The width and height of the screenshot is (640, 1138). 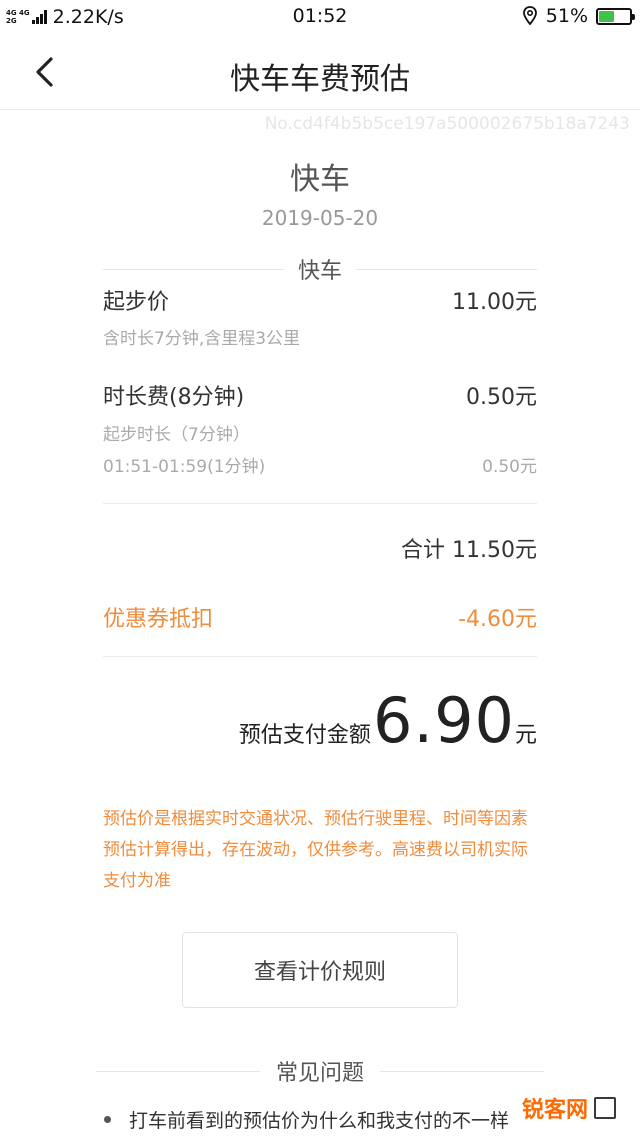 I want to click on battery-fill, so click(x=607, y=16).